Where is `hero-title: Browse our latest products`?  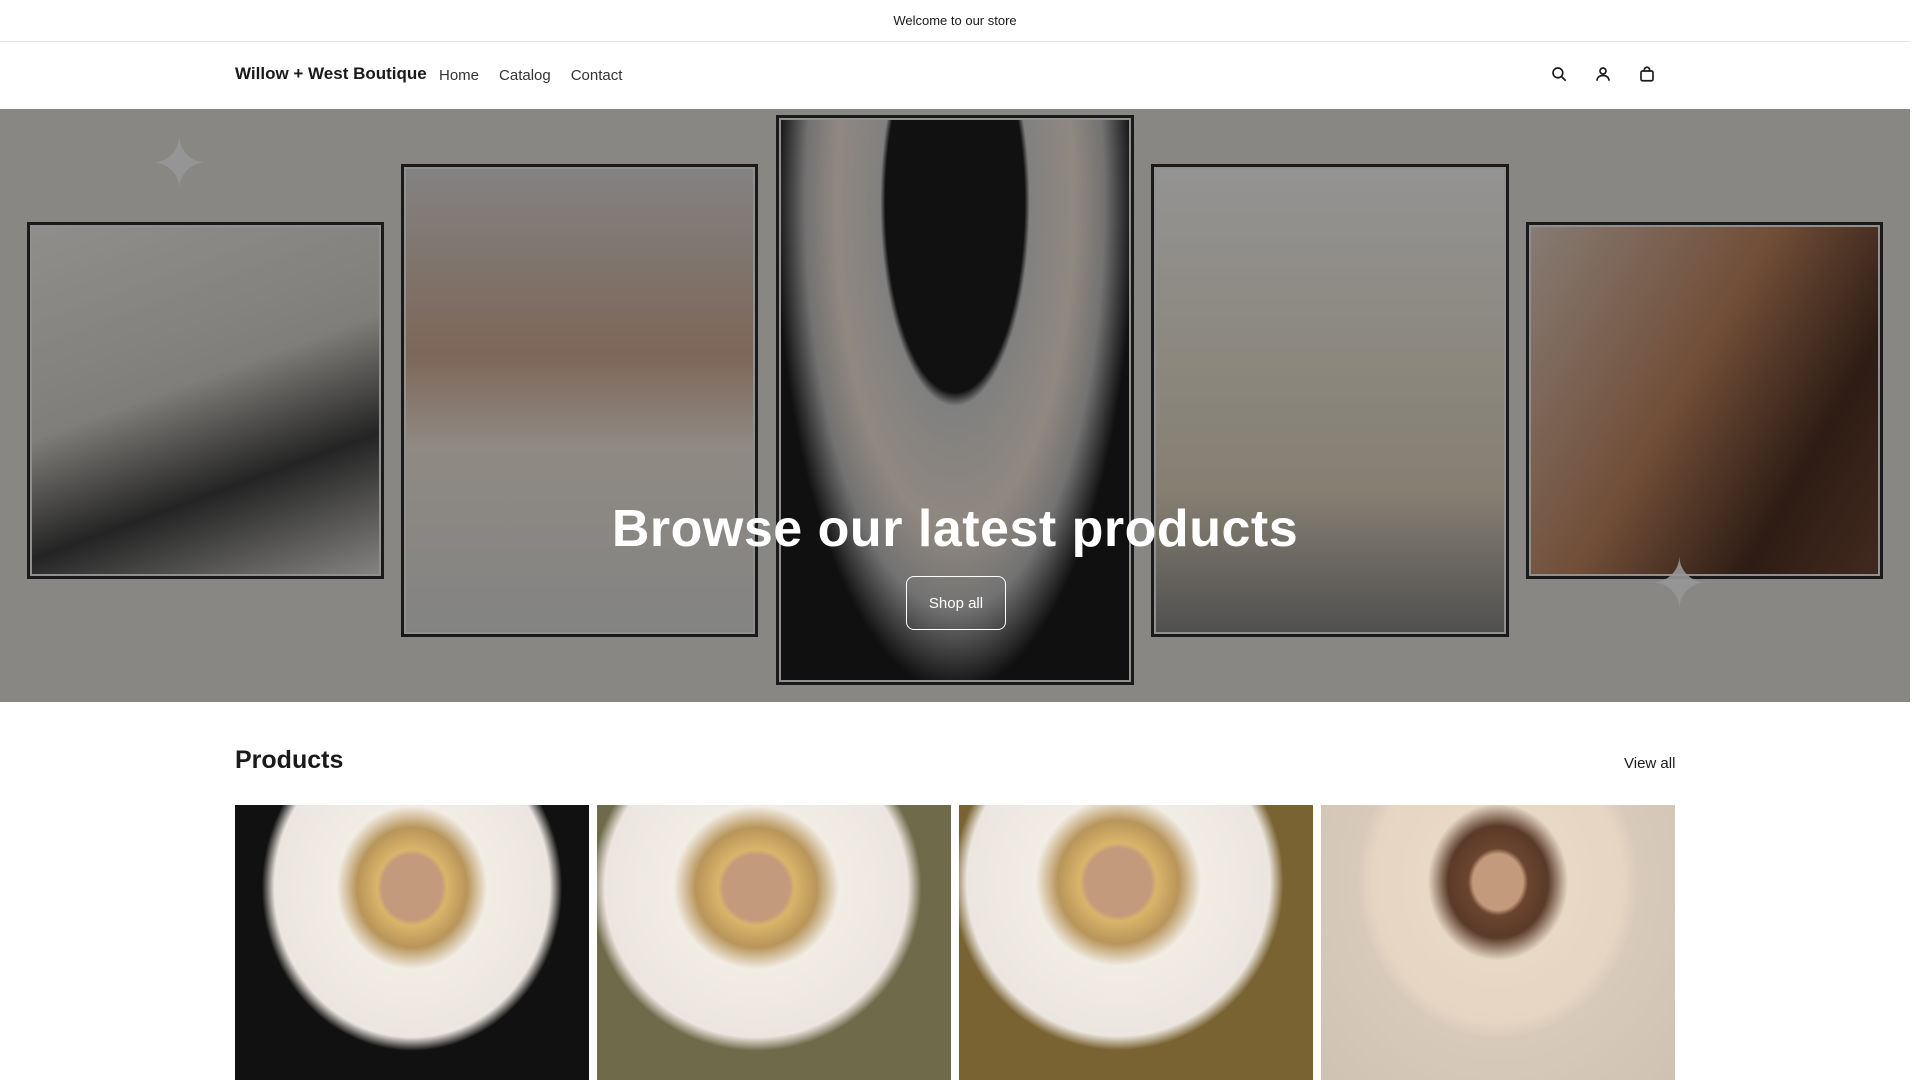
hero-title: Browse our latest products is located at coordinates (955, 529).